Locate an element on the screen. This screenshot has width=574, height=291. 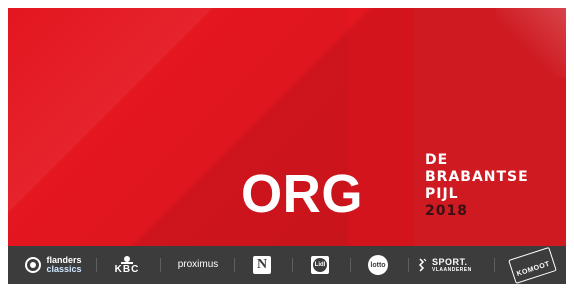
sport-vlaanderen-wordmark: SPORT. VLAANDEREN is located at coordinates (452, 264).